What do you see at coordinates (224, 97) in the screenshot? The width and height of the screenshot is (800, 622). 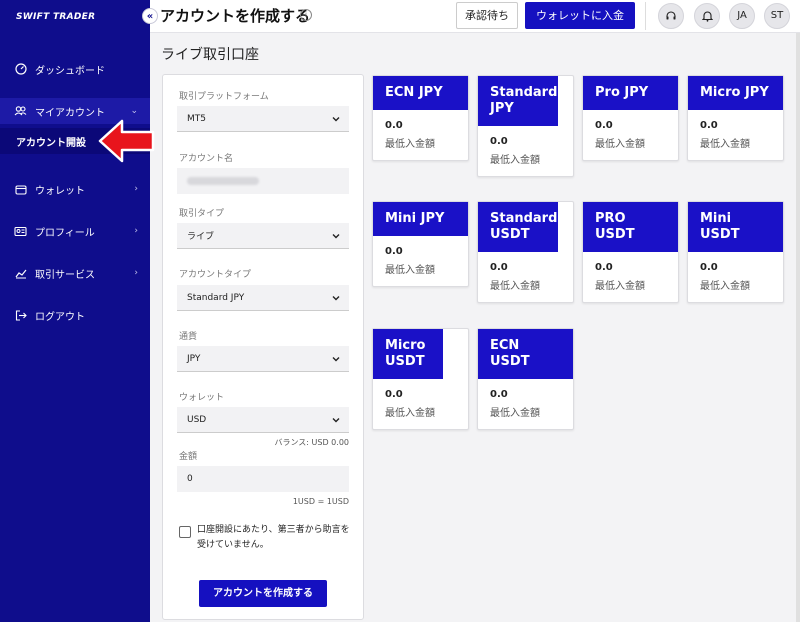 I see `platform-label: 取引プラットフォーム` at bounding box center [224, 97].